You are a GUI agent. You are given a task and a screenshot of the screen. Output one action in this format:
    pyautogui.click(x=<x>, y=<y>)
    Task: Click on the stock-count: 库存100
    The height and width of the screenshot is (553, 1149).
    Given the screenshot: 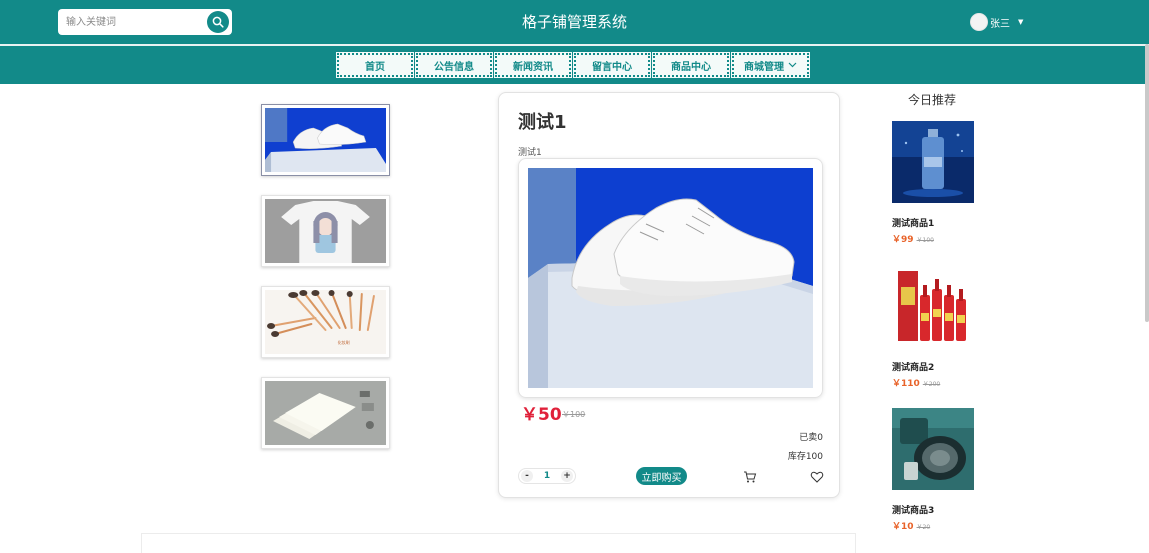 What is the action you would take?
    pyautogui.click(x=805, y=457)
    